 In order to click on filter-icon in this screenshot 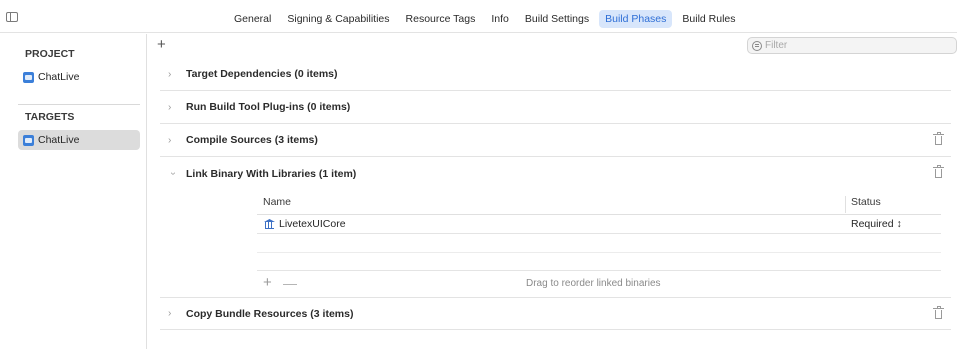, I will do `click(757, 45)`.